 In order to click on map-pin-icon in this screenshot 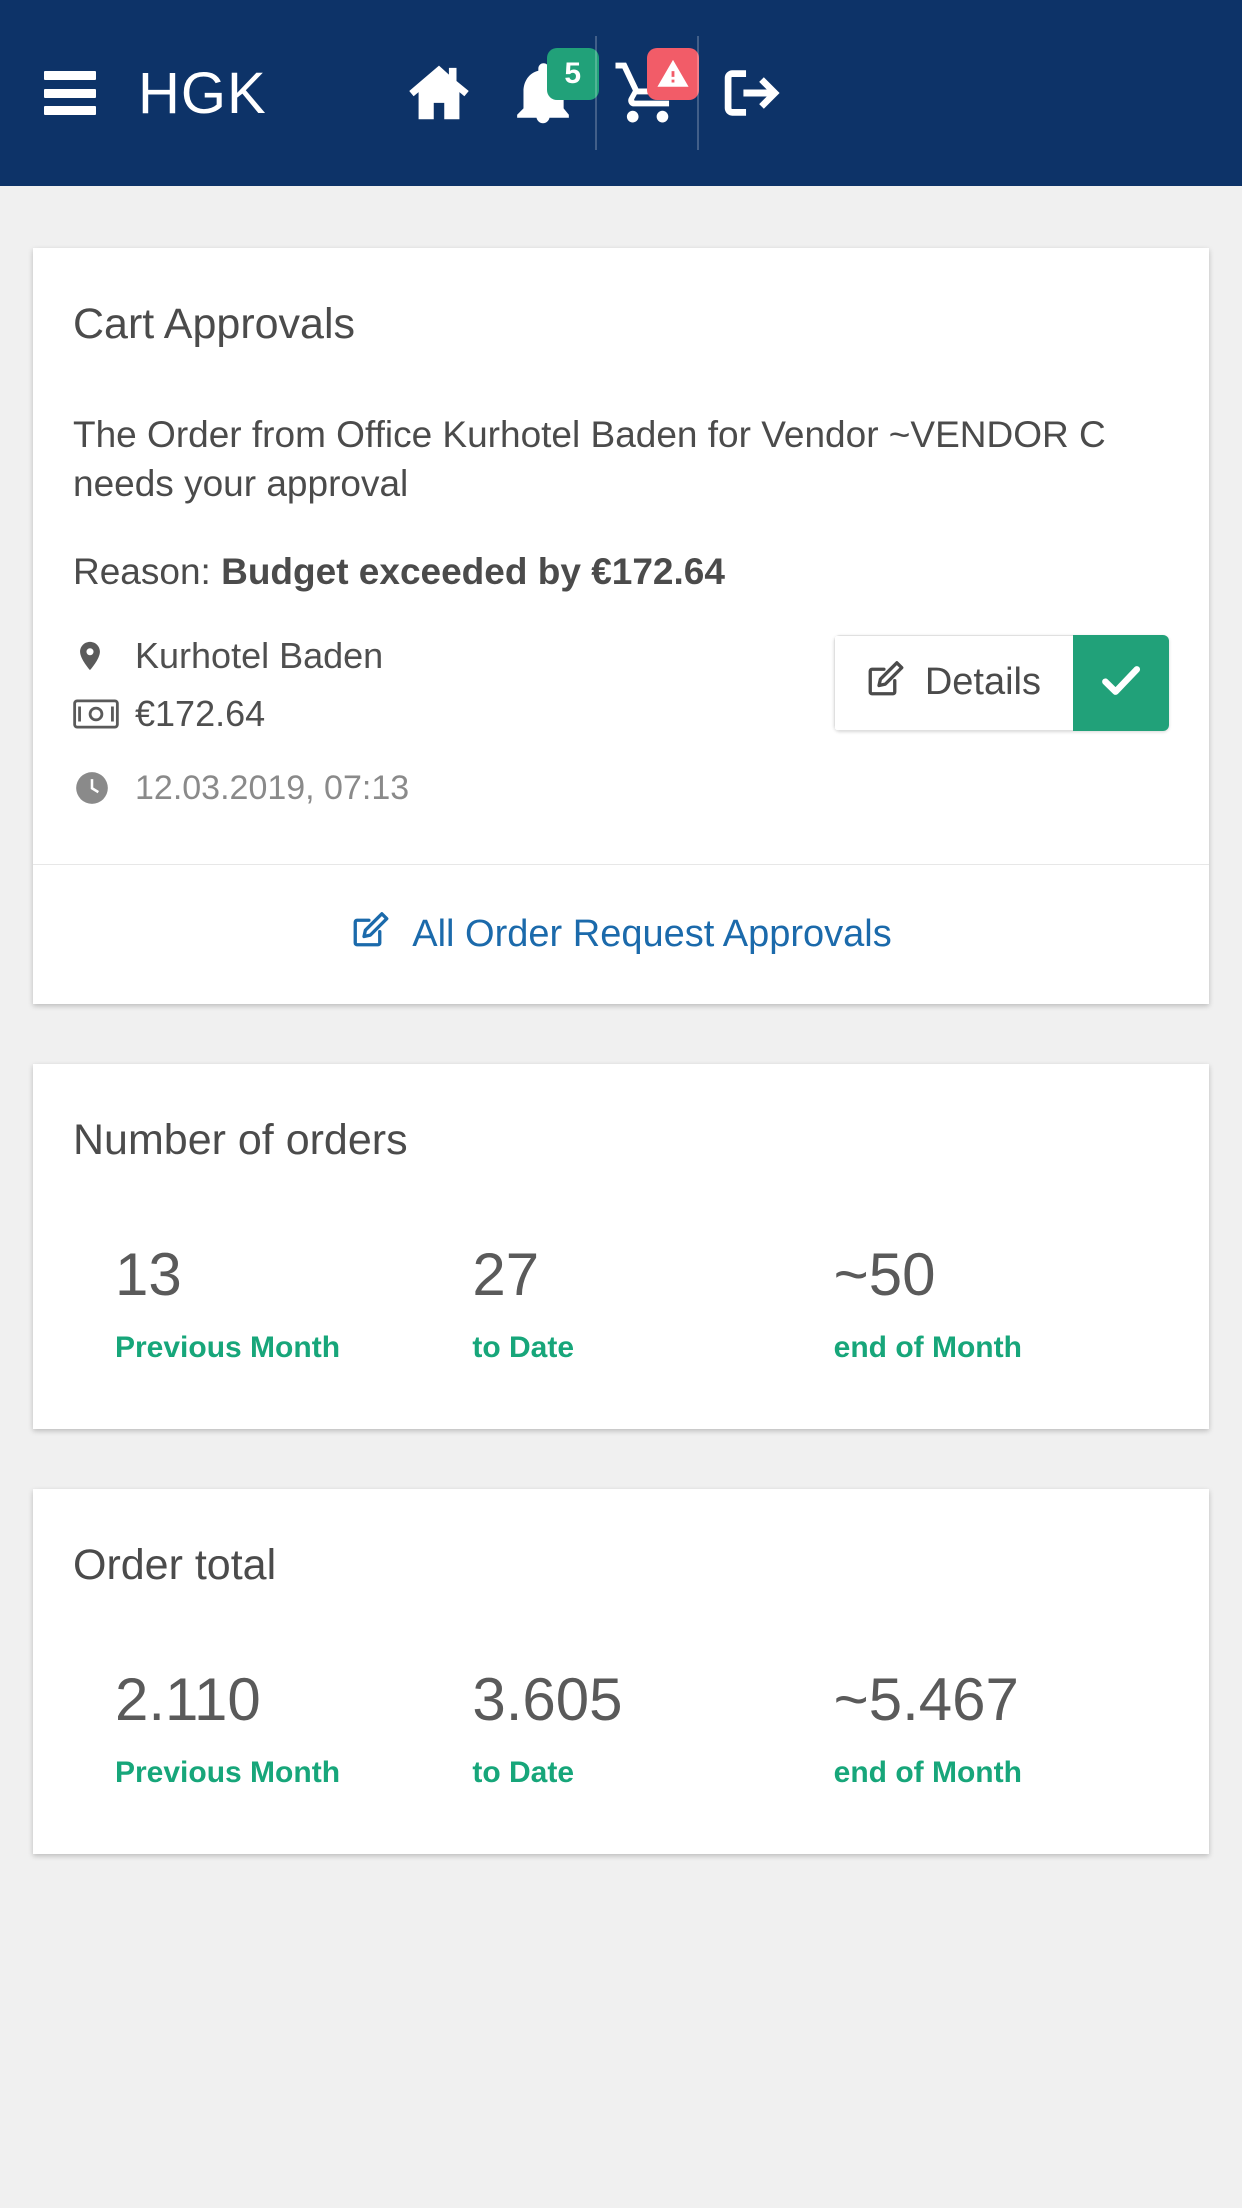, I will do `click(97, 656)`.